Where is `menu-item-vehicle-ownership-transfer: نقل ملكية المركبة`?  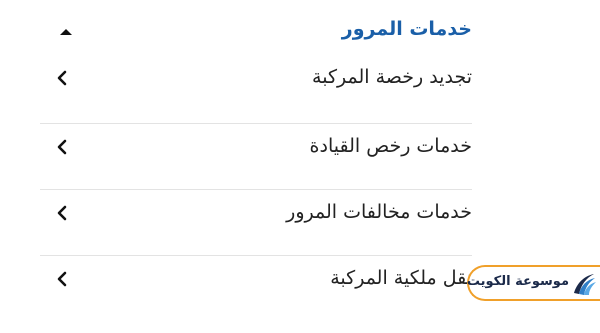
menu-item-vehicle-ownership-transfer: نقل ملكية المركبة is located at coordinates (256, 300).